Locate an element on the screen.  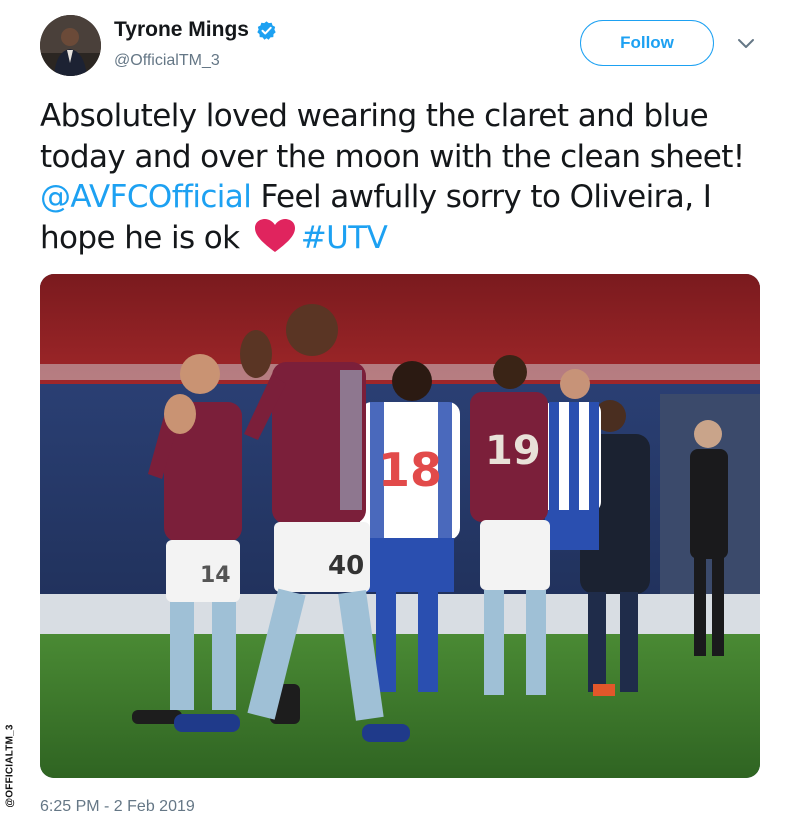
follow-button: Follow is located at coordinates (647, 43).